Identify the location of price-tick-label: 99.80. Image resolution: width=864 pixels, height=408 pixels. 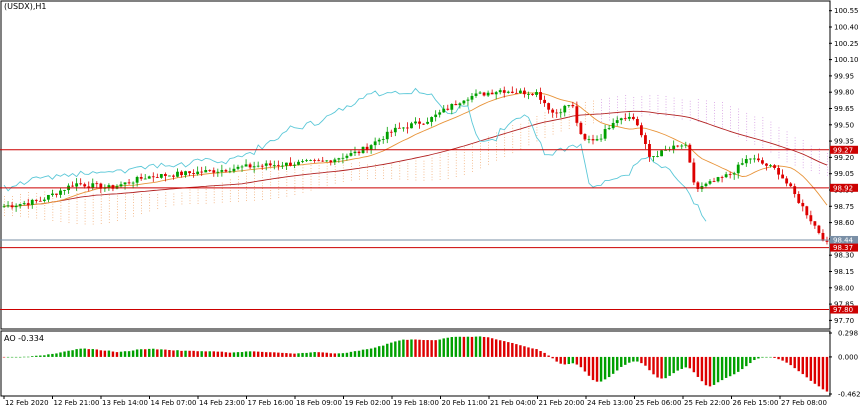
(844, 93).